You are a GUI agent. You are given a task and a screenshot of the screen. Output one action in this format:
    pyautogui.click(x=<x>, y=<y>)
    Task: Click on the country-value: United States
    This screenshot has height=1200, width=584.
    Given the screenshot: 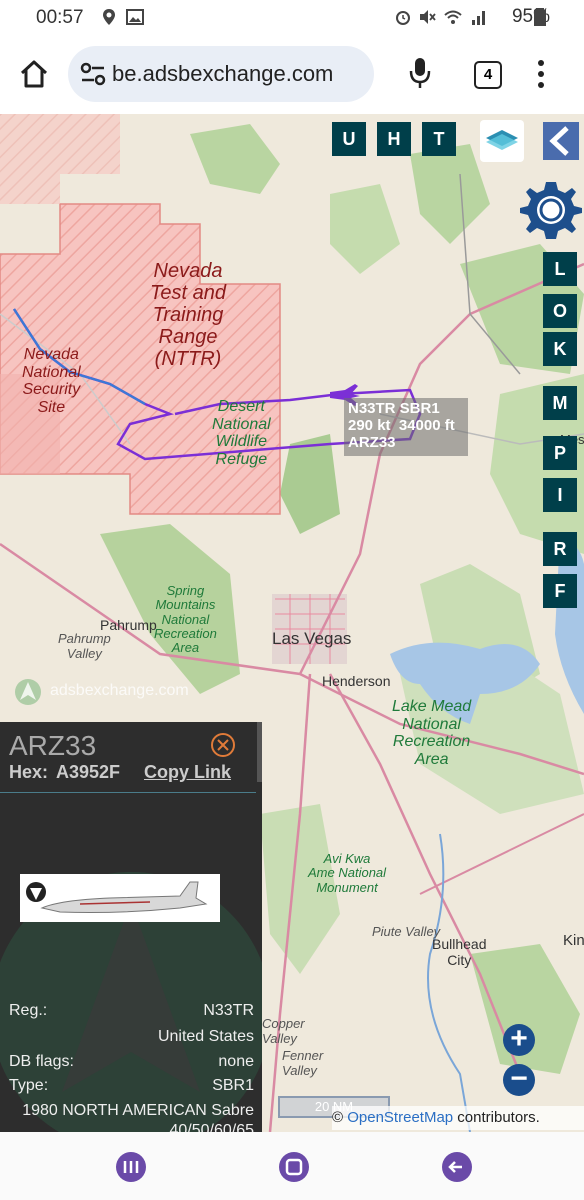 What is the action you would take?
    pyautogui.click(x=205, y=1036)
    